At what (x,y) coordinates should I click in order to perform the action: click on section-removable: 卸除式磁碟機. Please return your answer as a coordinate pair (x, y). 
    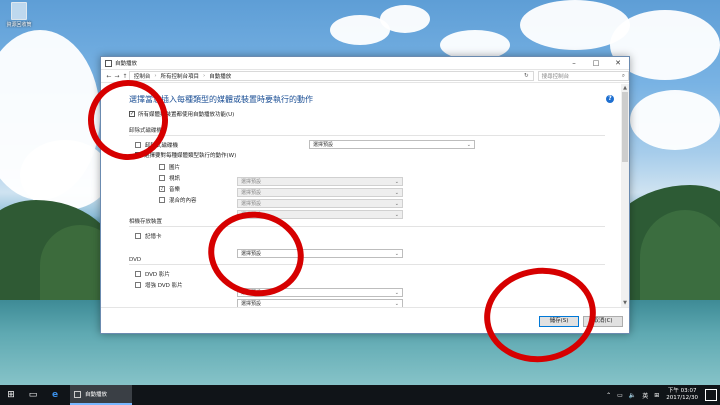
    Looking at the image, I should click on (375, 131).